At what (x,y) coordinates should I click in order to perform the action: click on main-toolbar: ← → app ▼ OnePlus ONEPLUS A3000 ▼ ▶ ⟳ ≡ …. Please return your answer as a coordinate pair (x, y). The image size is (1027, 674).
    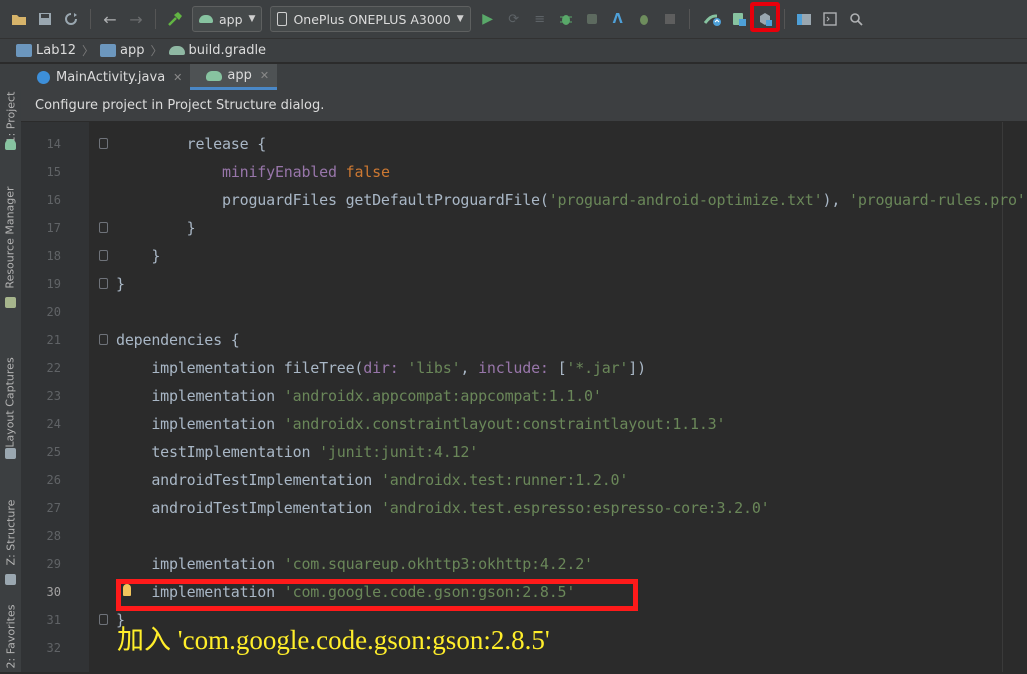
    Looking at the image, I should click on (513, 19).